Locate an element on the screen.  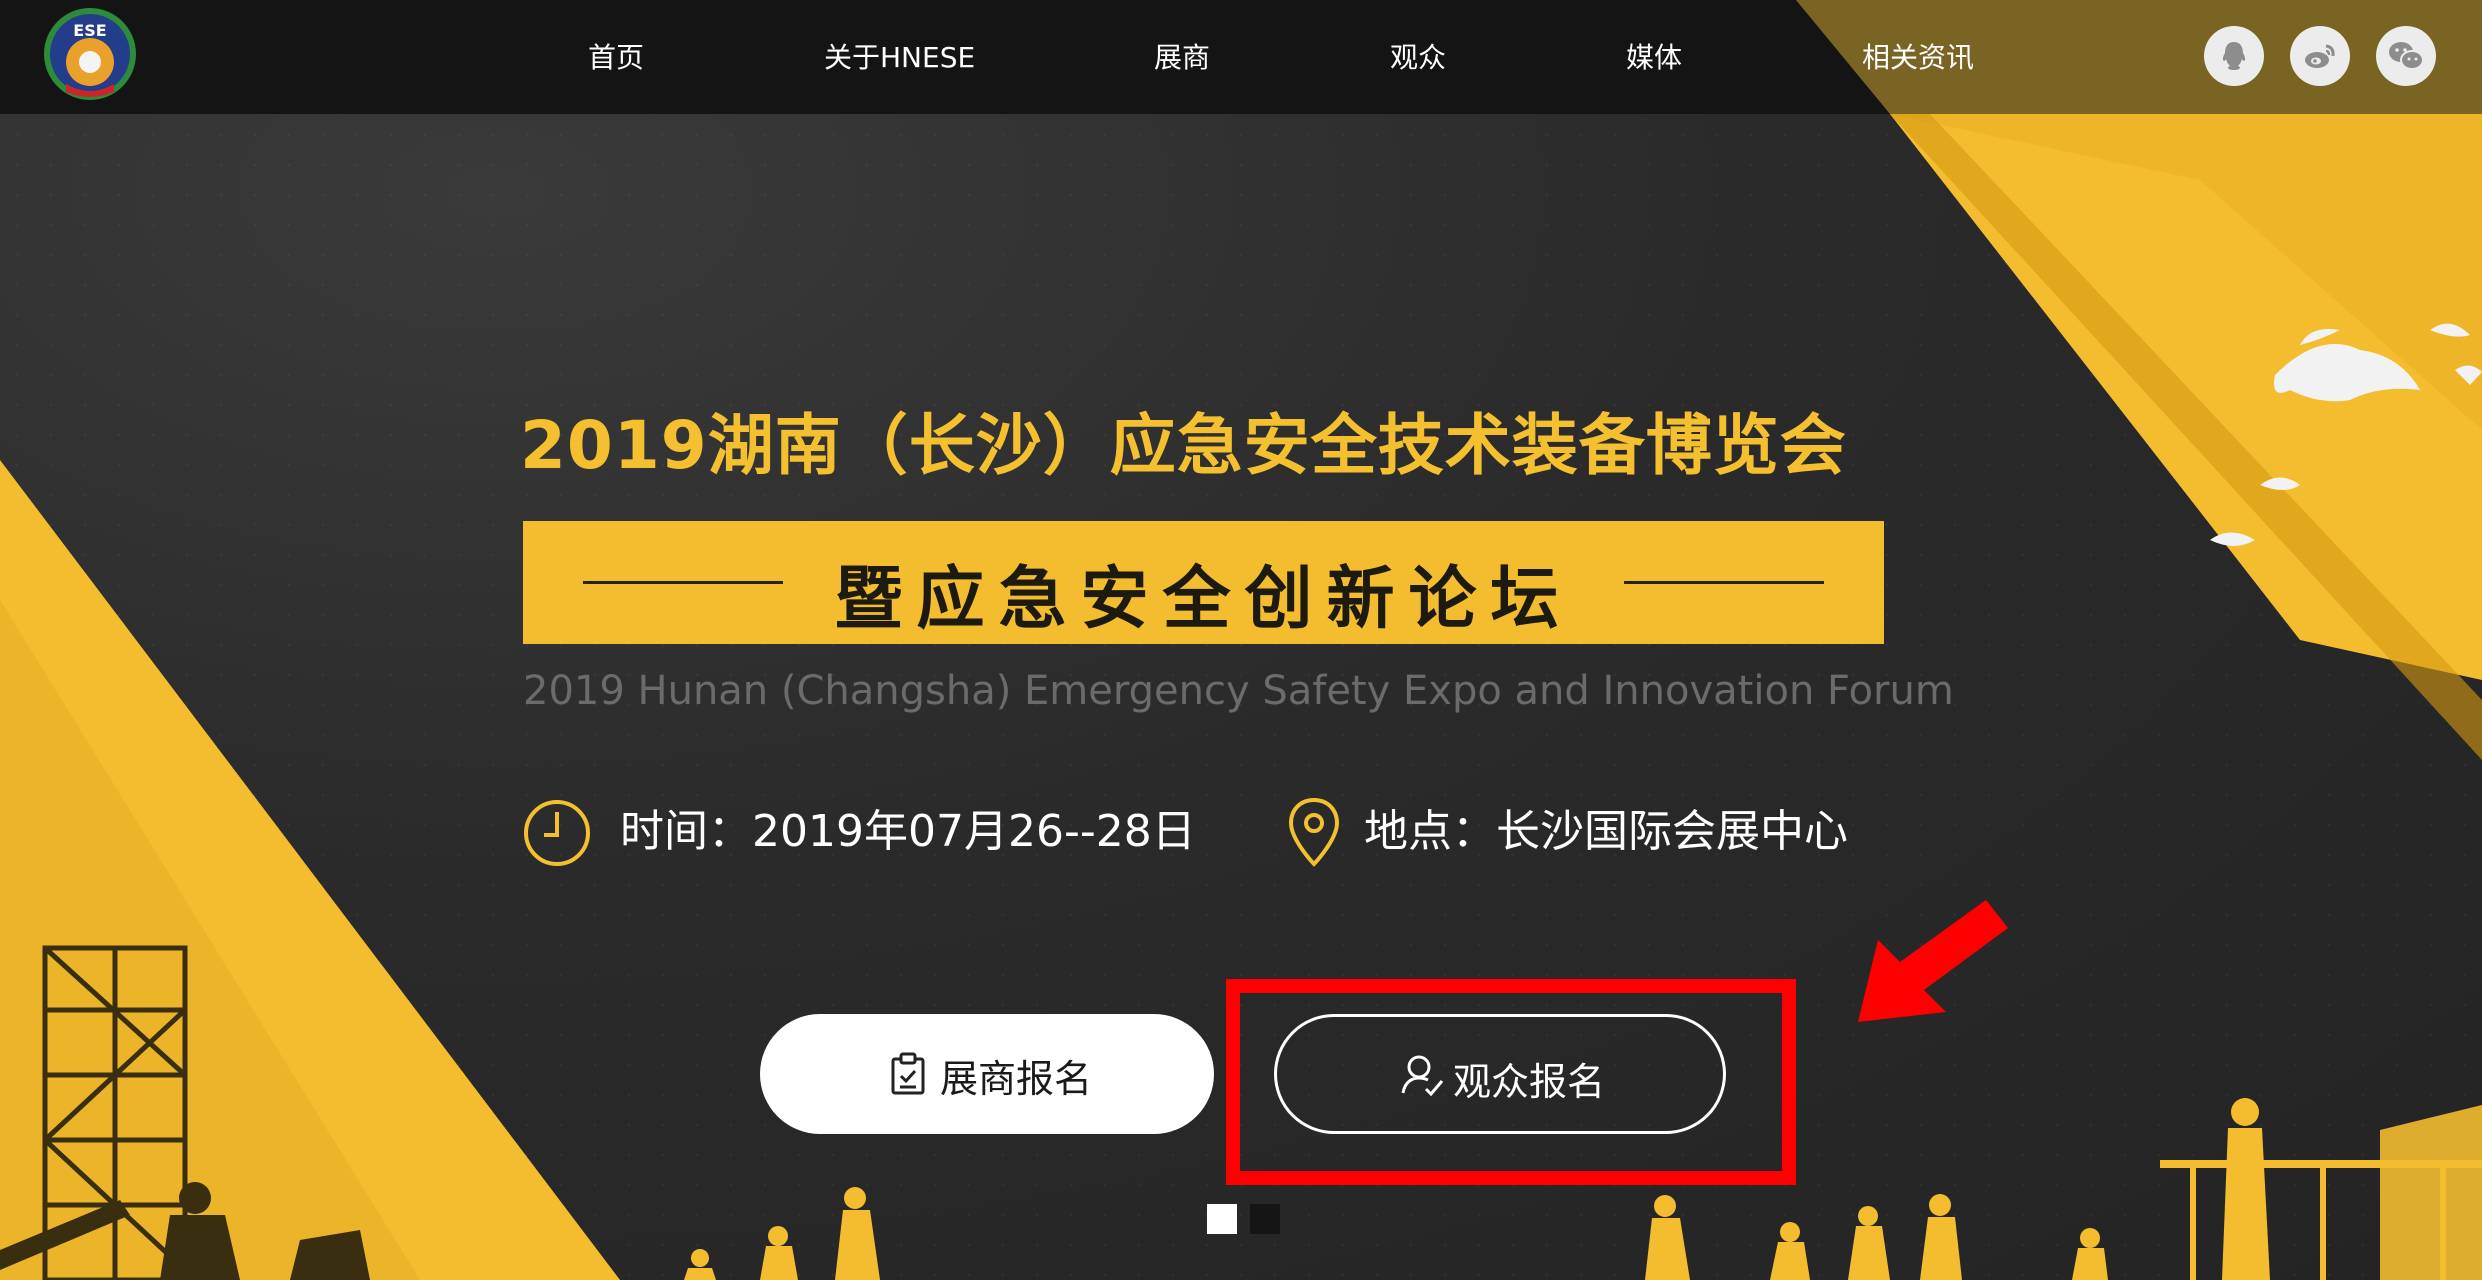
exhibitor-register-button: 展商报名 is located at coordinates (987, 1074).